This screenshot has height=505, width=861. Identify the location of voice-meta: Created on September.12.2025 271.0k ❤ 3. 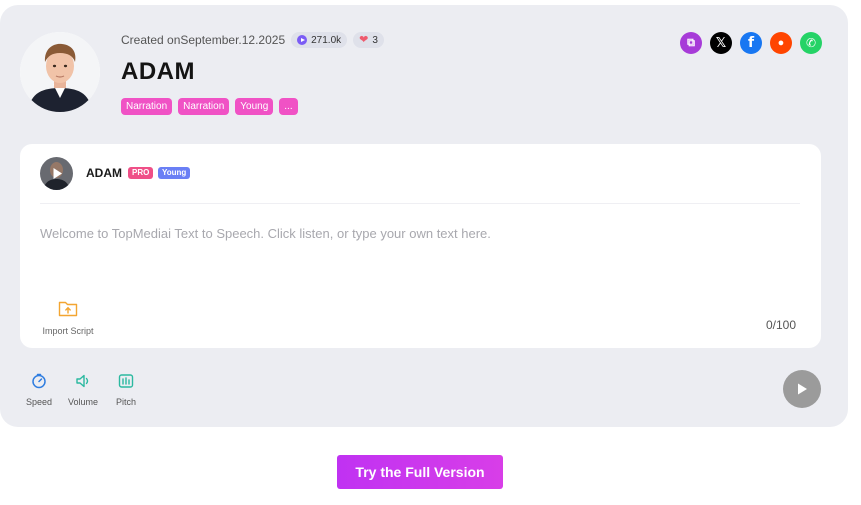
(252, 40).